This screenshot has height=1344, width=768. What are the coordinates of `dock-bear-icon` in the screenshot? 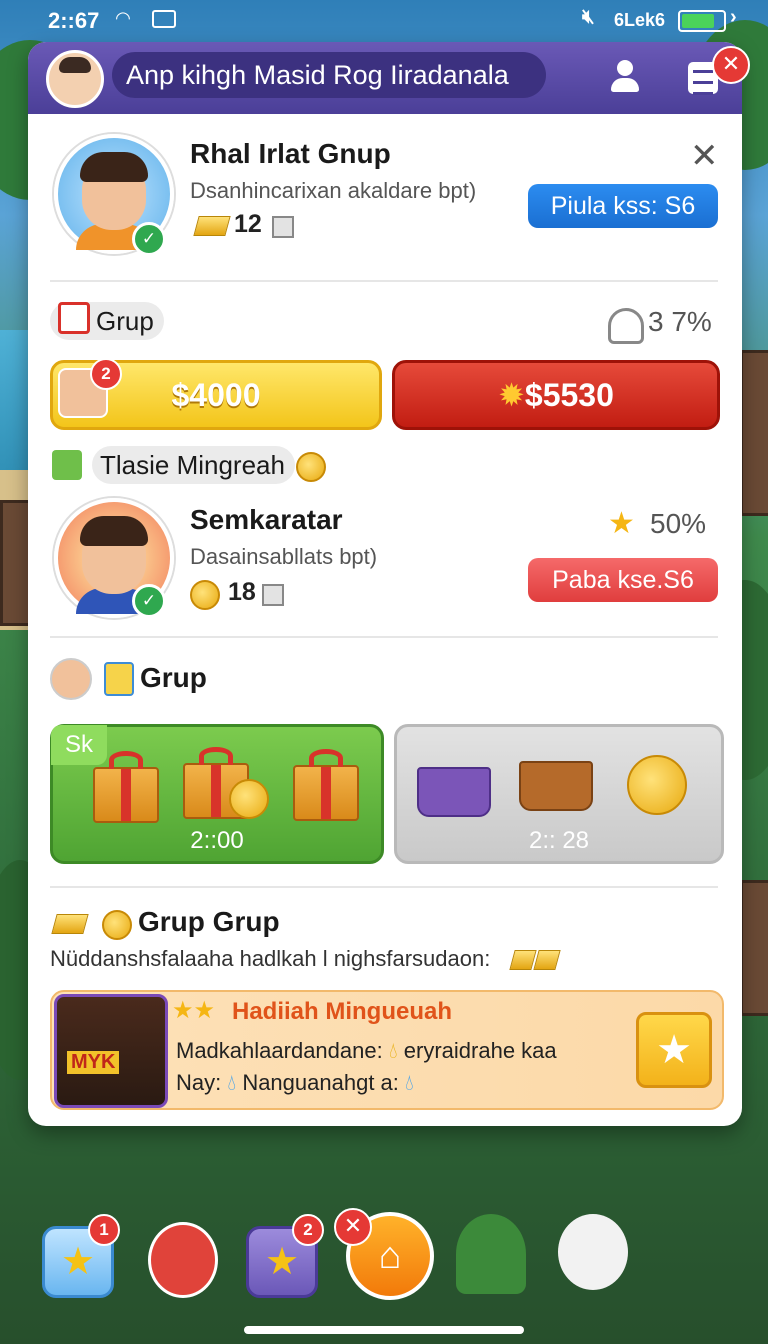 It's located at (183, 1260).